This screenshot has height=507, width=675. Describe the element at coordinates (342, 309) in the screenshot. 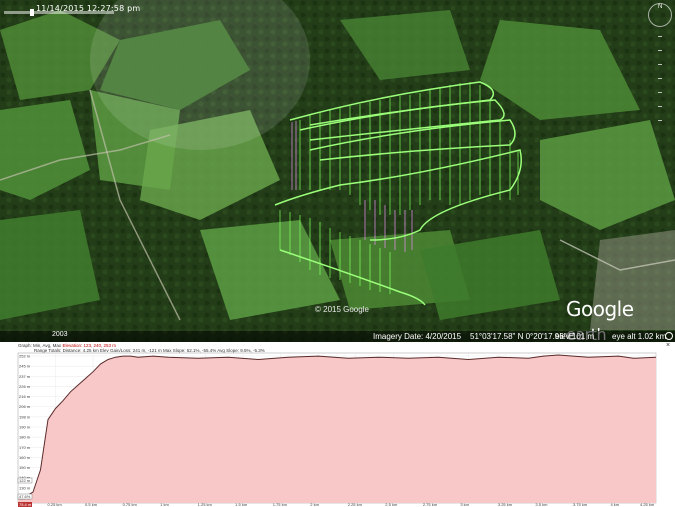

I see `copyright-label: © 2015 Google` at that location.